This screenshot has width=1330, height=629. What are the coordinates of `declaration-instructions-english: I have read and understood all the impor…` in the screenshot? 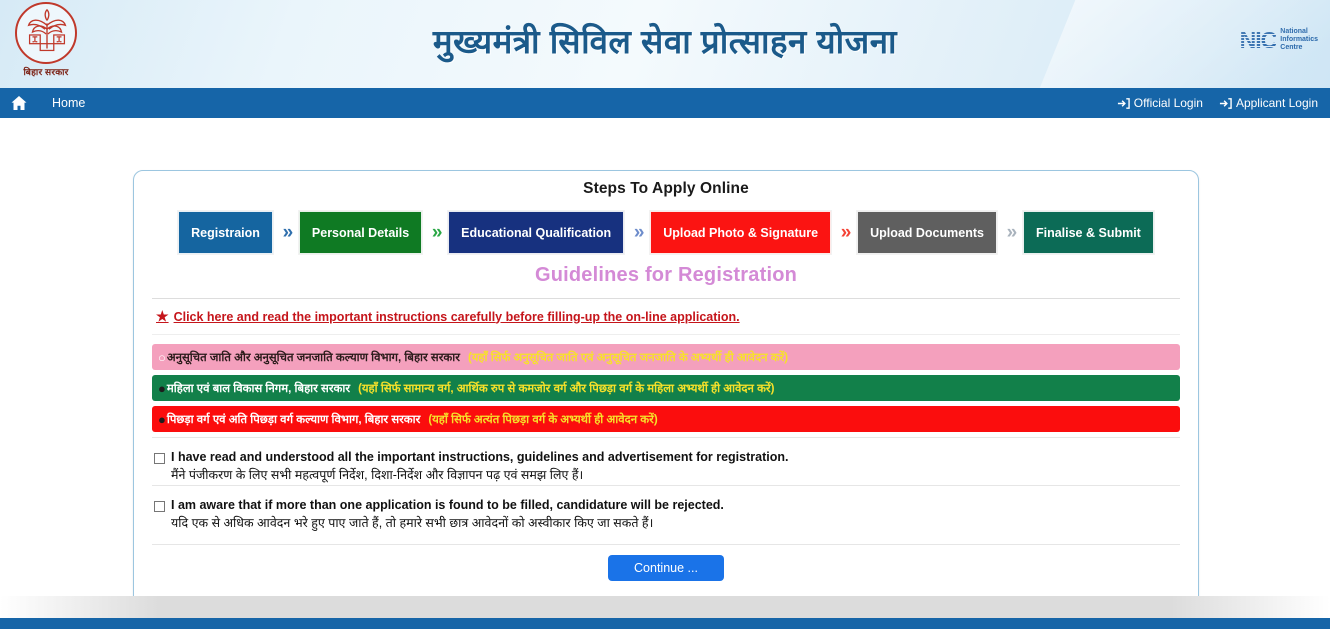 It's located at (480, 457).